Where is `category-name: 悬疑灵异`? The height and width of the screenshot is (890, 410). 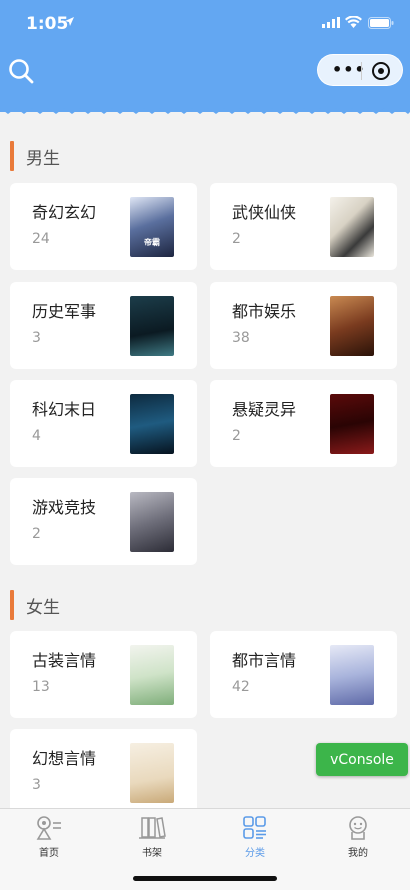 category-name: 悬疑灵异 is located at coordinates (264, 409).